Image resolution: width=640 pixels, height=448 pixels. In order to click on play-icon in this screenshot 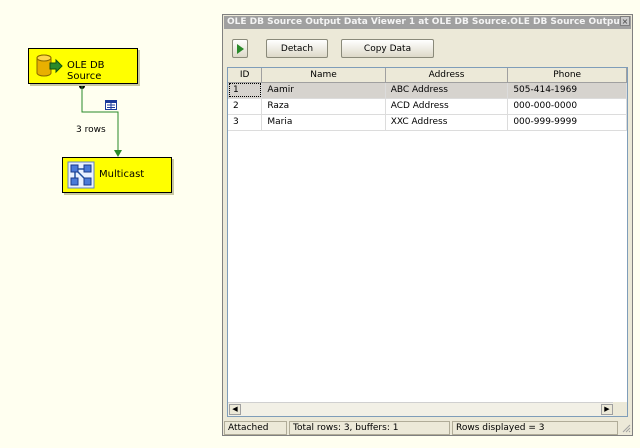, I will do `click(240, 49)`.